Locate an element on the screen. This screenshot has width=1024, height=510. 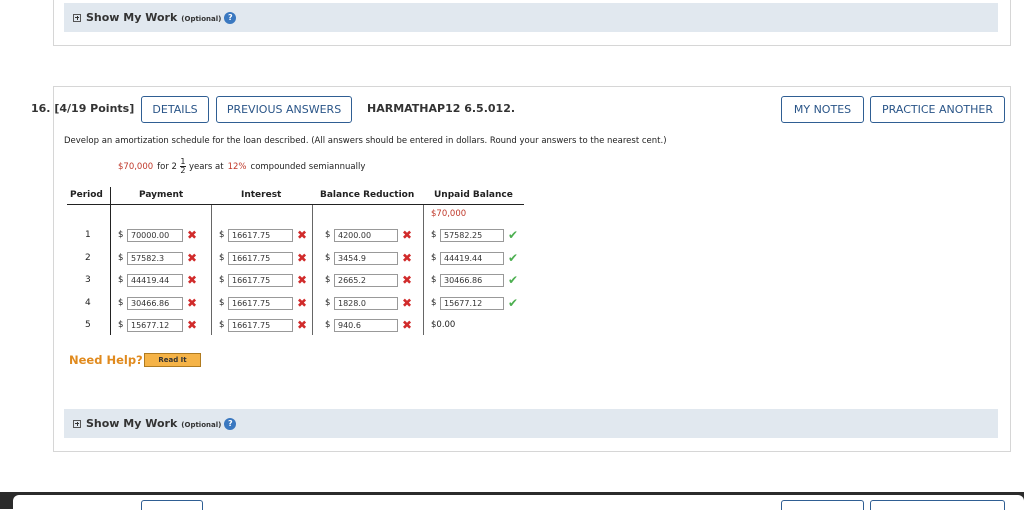
previous-answers-button: PREVIOUS ANSWERS is located at coordinates (284, 109).